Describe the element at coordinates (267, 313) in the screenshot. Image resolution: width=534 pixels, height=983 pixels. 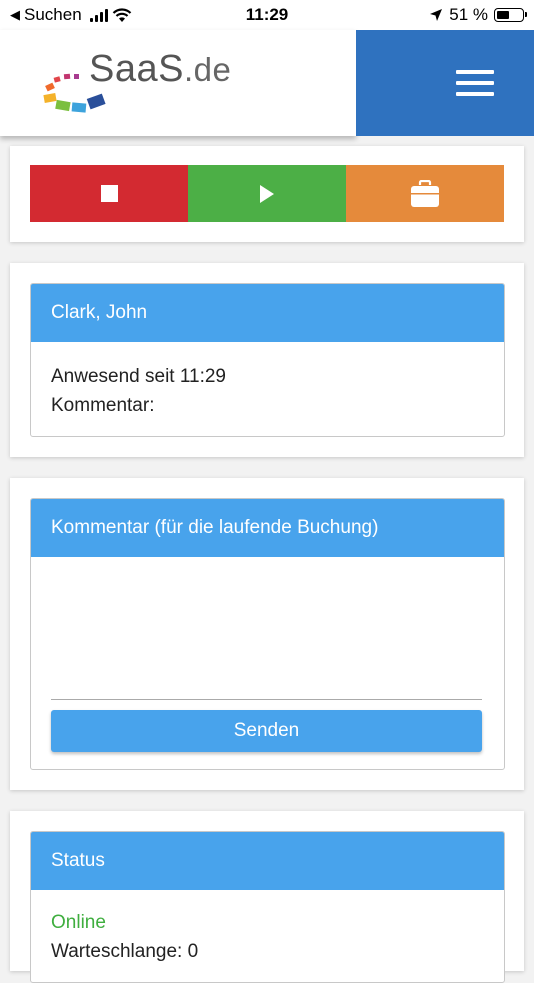
I see `employee-name: Clark, John` at that location.